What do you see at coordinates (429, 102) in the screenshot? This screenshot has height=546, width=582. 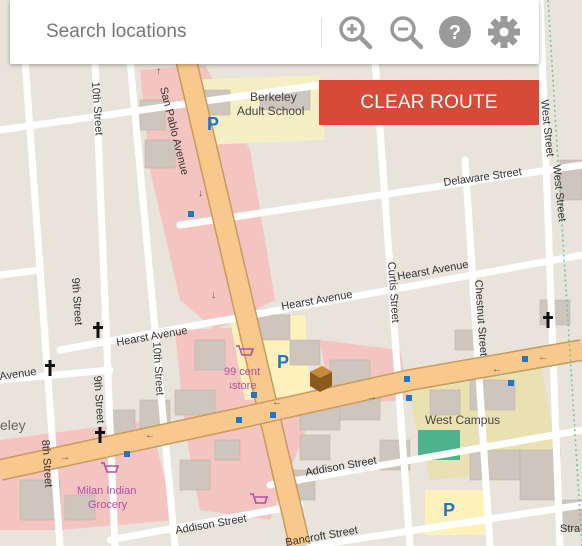 I see `clear-route-button: CLEAR ROUTE` at bounding box center [429, 102].